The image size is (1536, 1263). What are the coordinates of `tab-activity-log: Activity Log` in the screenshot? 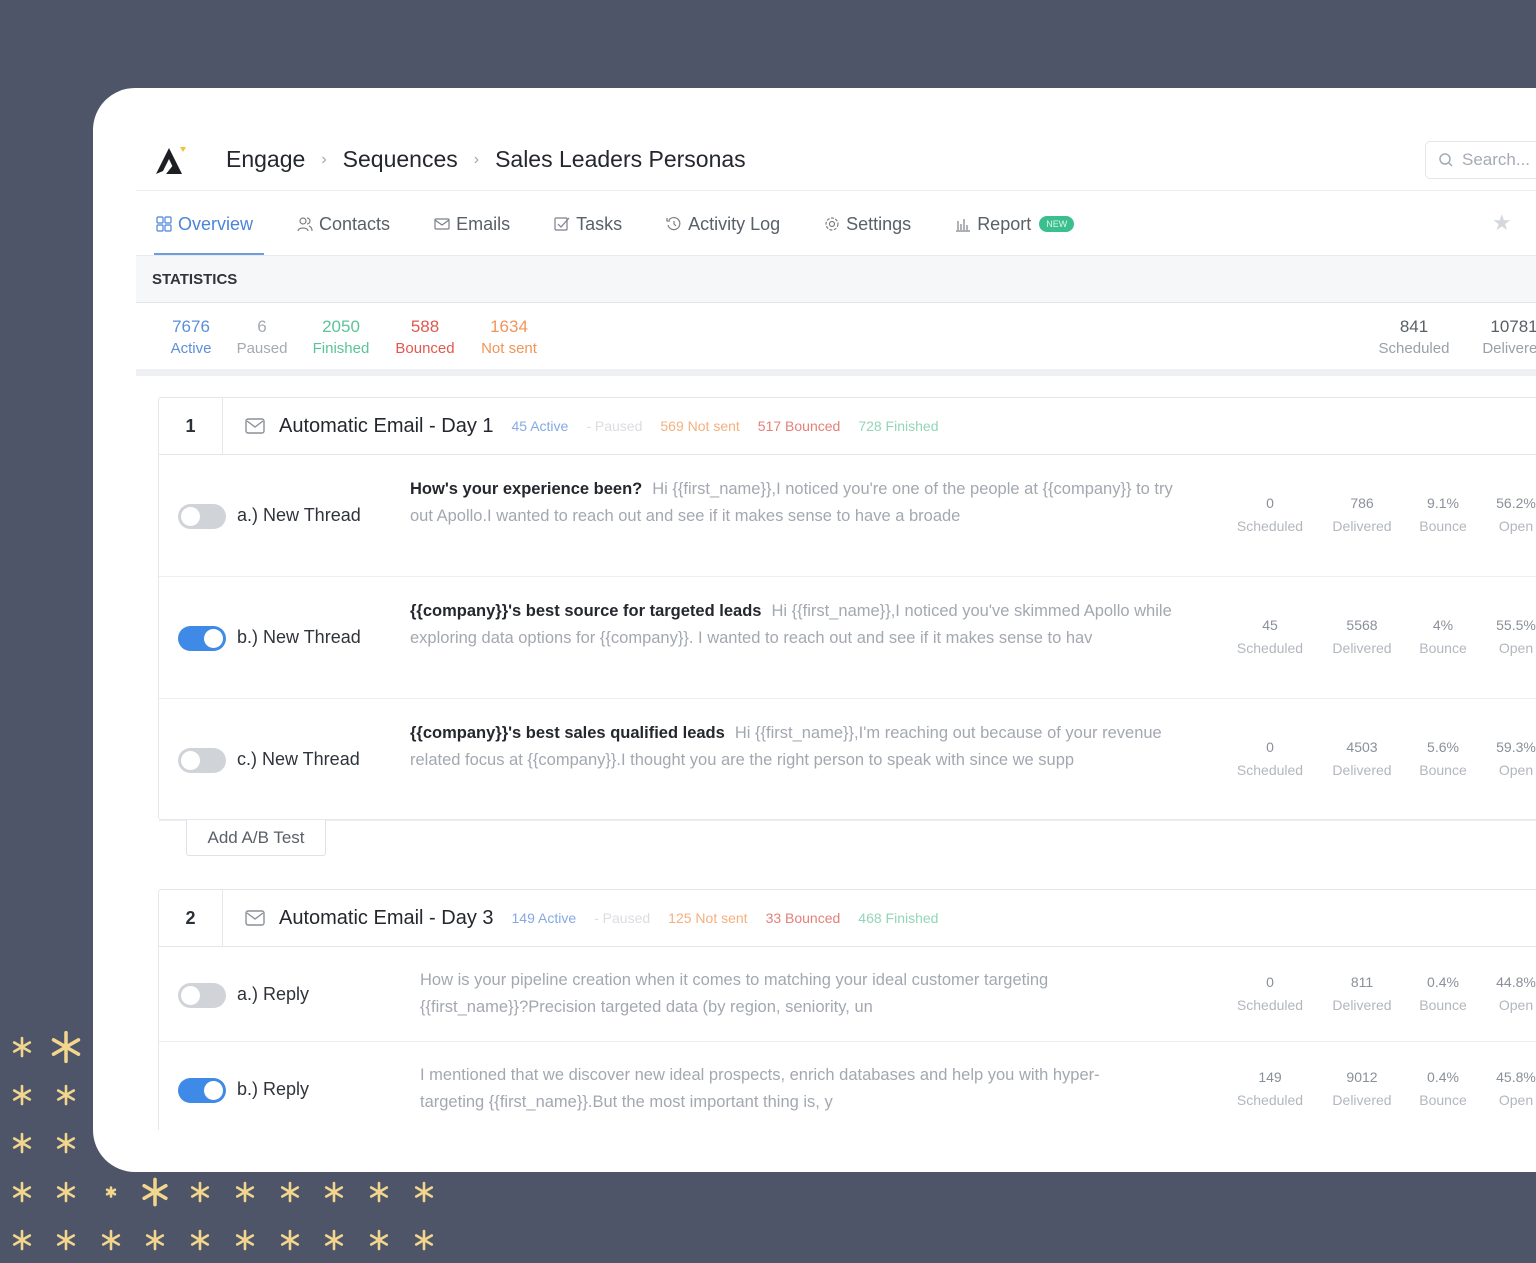 It's located at (723, 224).